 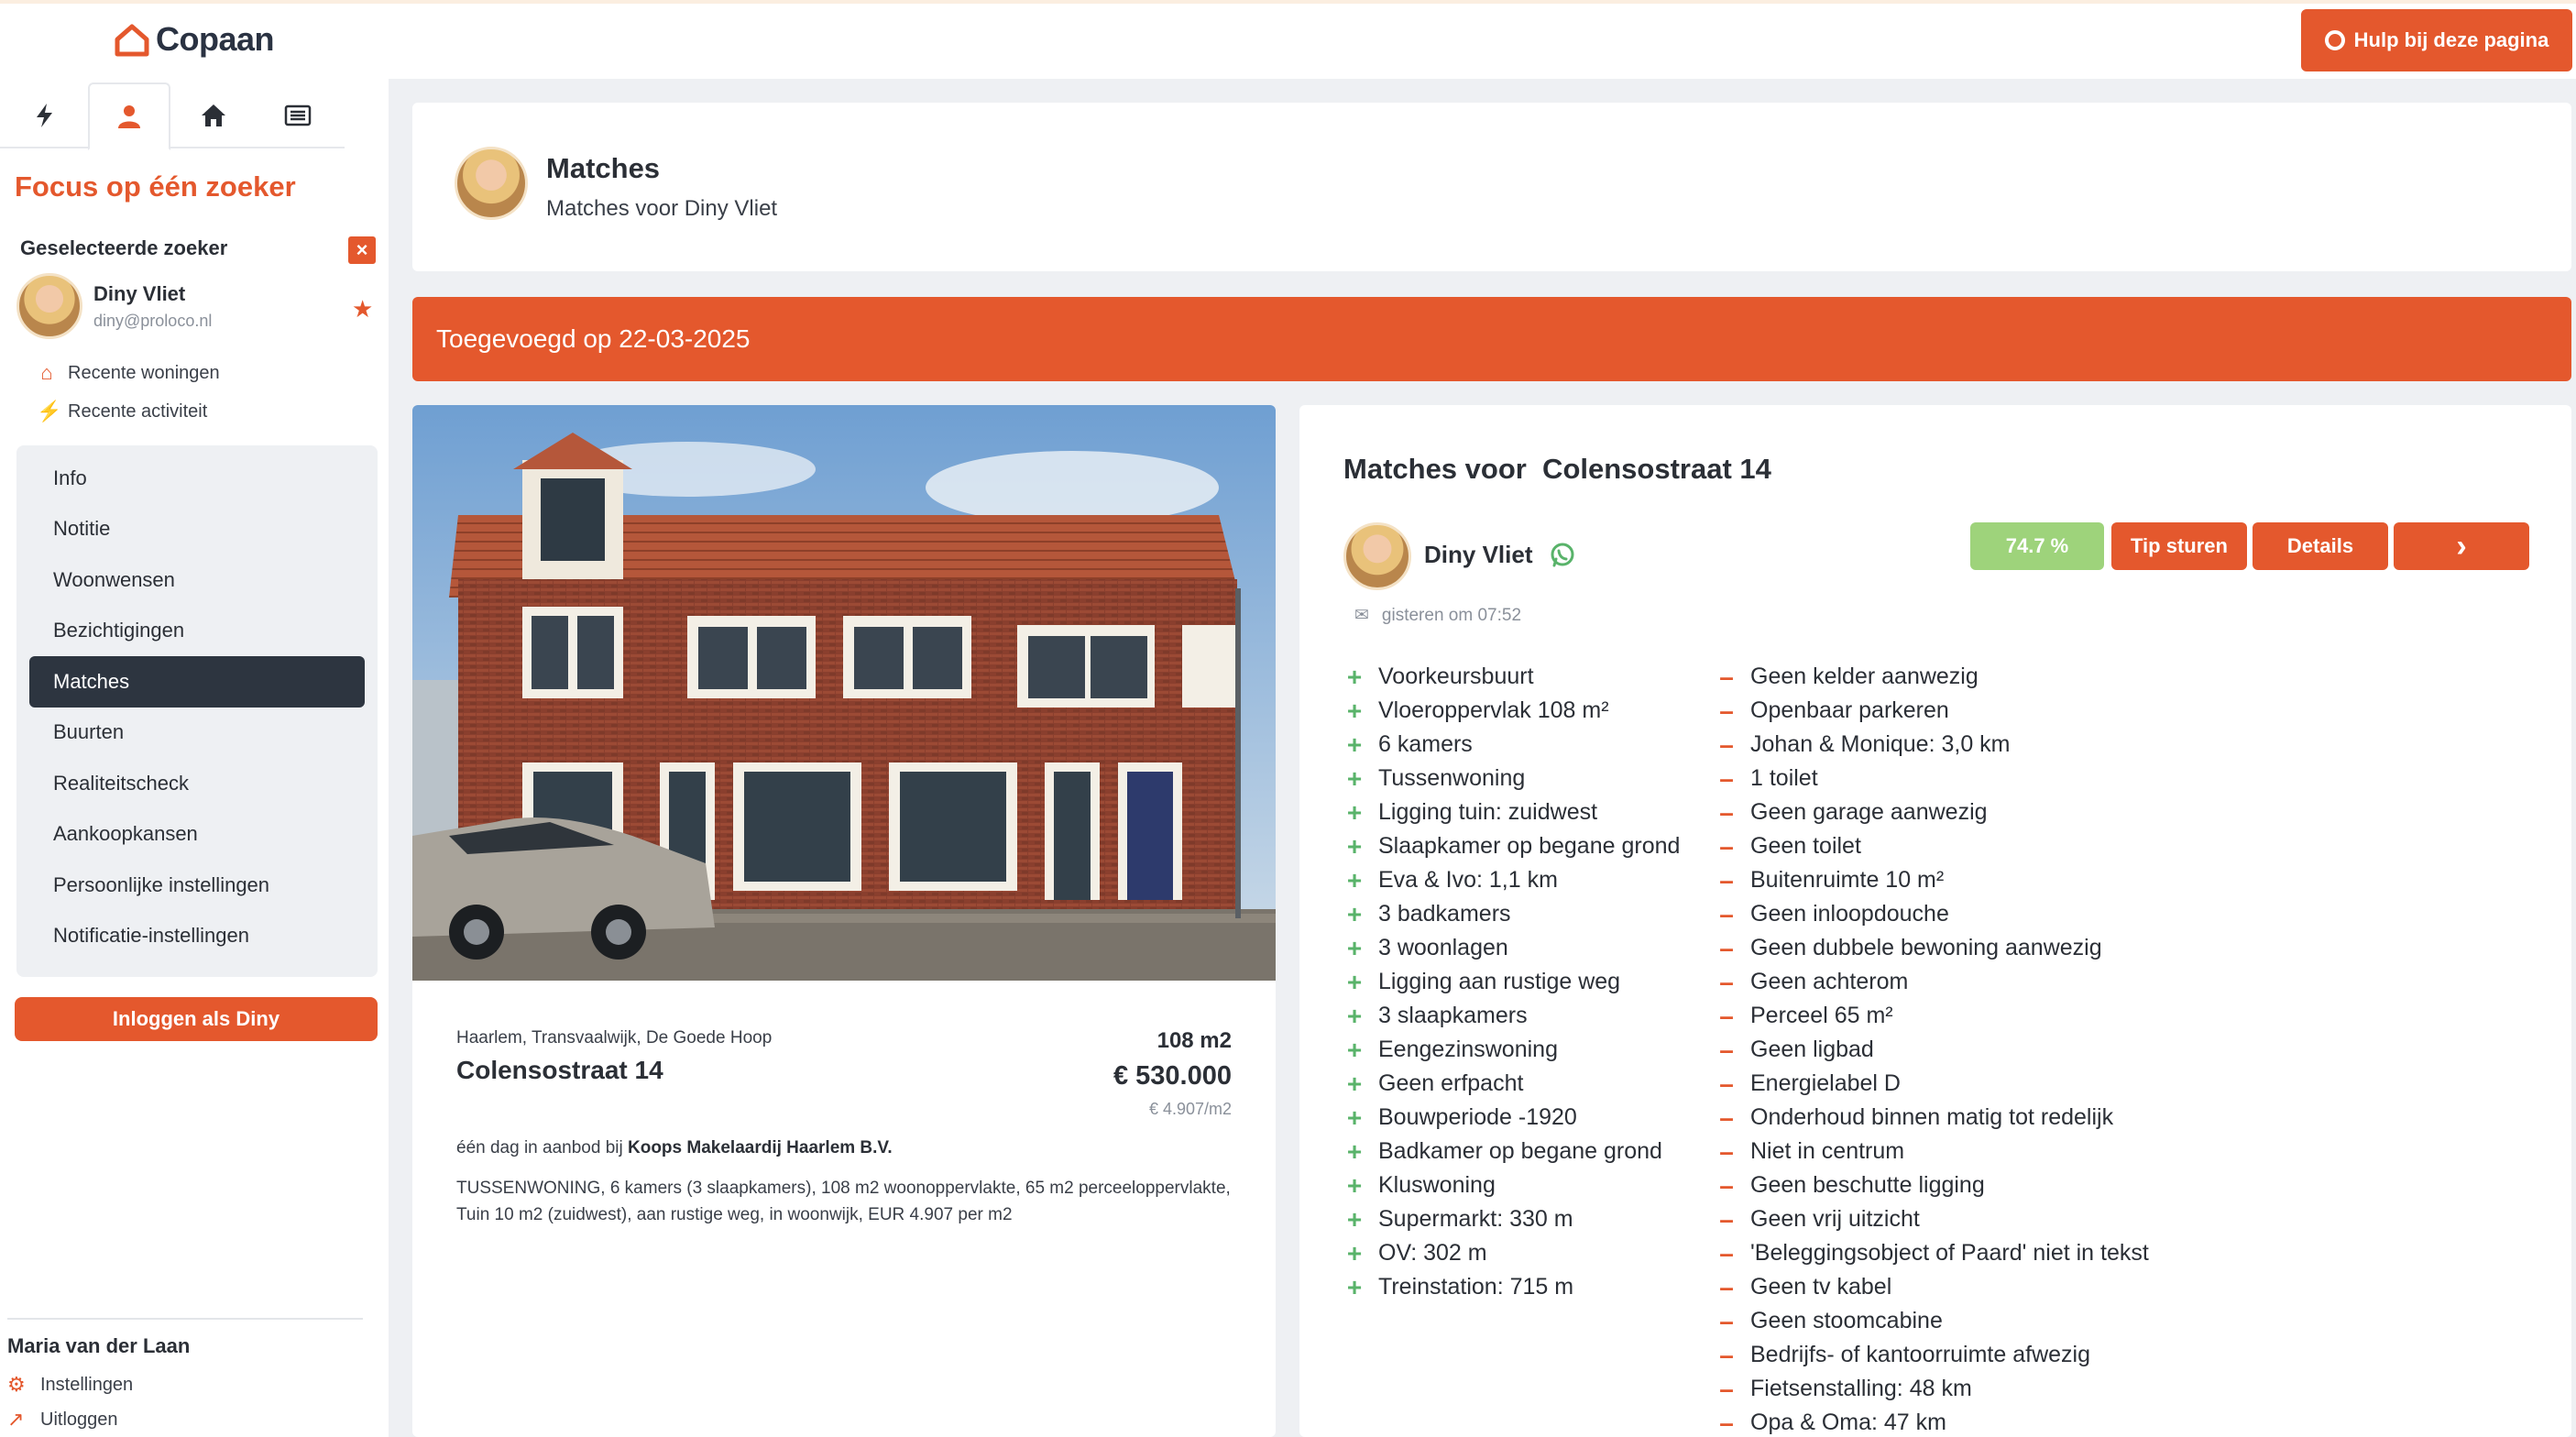 What do you see at coordinates (122, 412) in the screenshot?
I see `recent-activity-link: ⚡ Recente activiteit` at bounding box center [122, 412].